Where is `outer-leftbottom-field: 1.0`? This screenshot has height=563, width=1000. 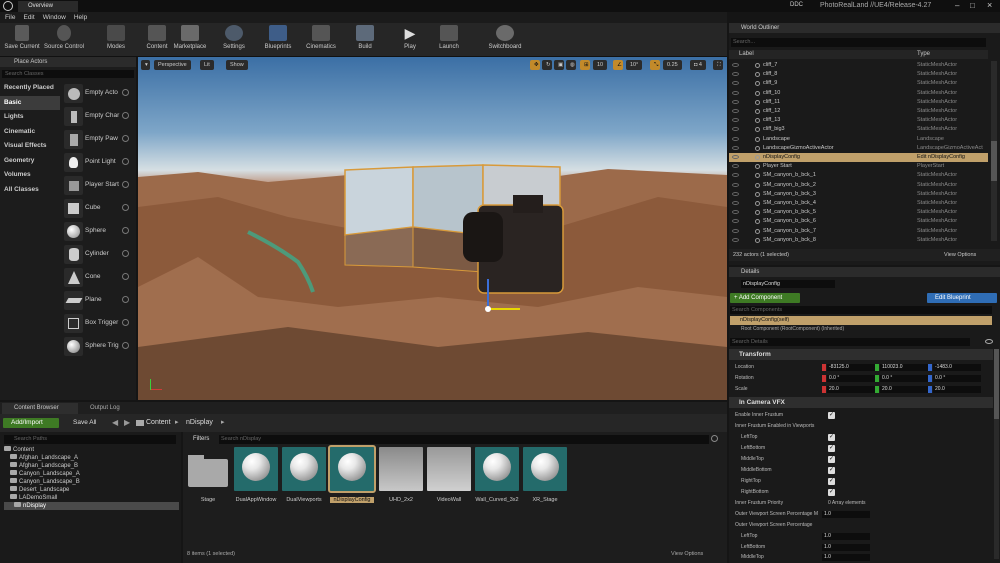 outer-leftbottom-field: 1.0 is located at coordinates (846, 547).